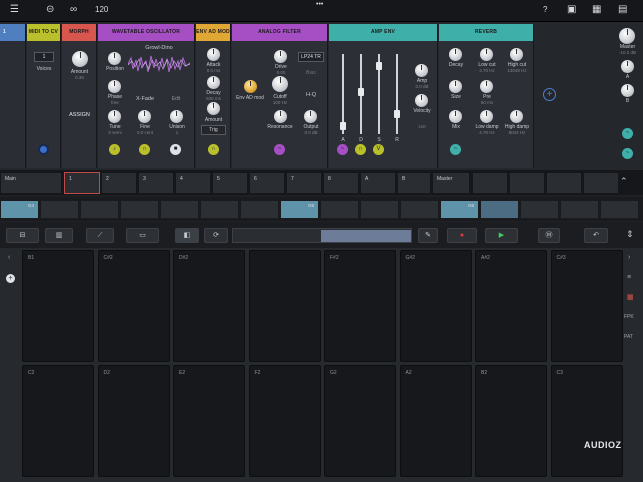 The height and width of the screenshot is (482, 643). I want to click on track-cell: Master, so click(451, 183).